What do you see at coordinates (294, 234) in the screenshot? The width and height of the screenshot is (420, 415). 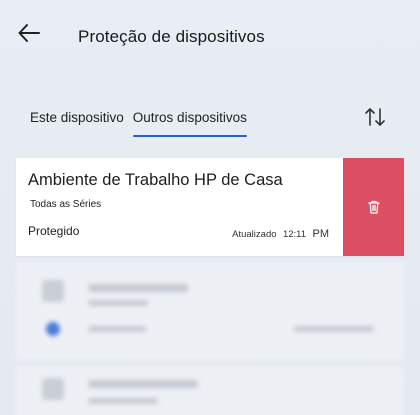 I see `updated-time: 12:11` at bounding box center [294, 234].